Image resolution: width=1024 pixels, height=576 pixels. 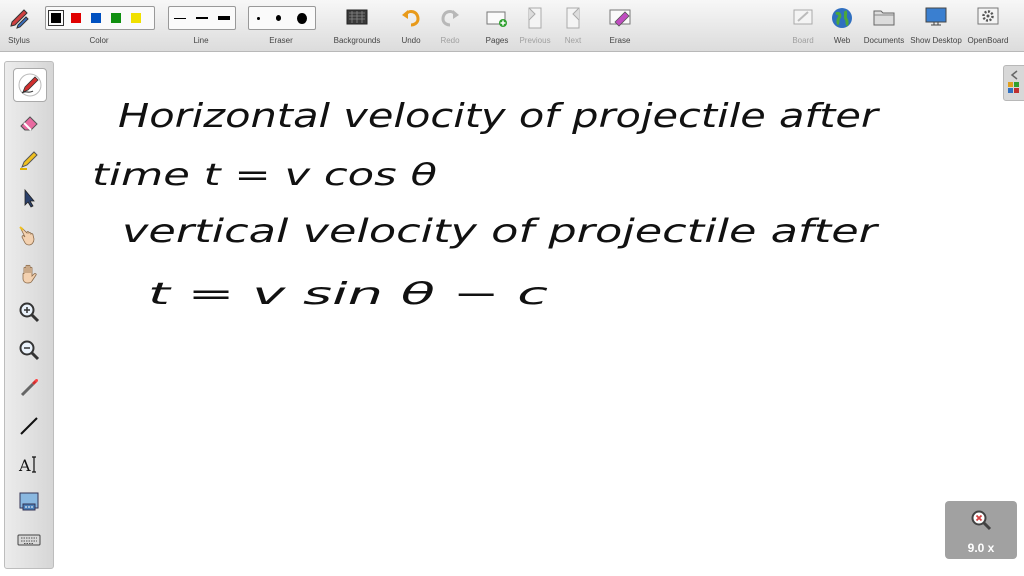 What do you see at coordinates (278, 18) in the screenshot?
I see `eraser-medium` at bounding box center [278, 18].